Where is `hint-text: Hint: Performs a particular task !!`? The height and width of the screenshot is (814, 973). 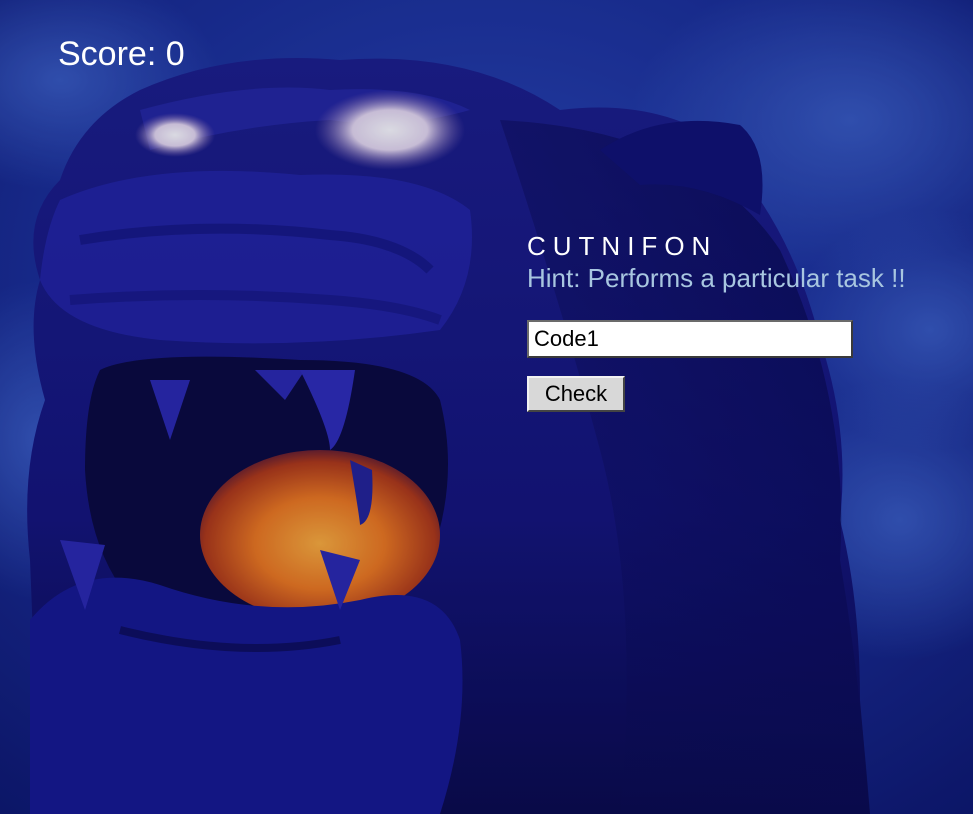
hint-text: Hint: Performs a particular task !! is located at coordinates (716, 278).